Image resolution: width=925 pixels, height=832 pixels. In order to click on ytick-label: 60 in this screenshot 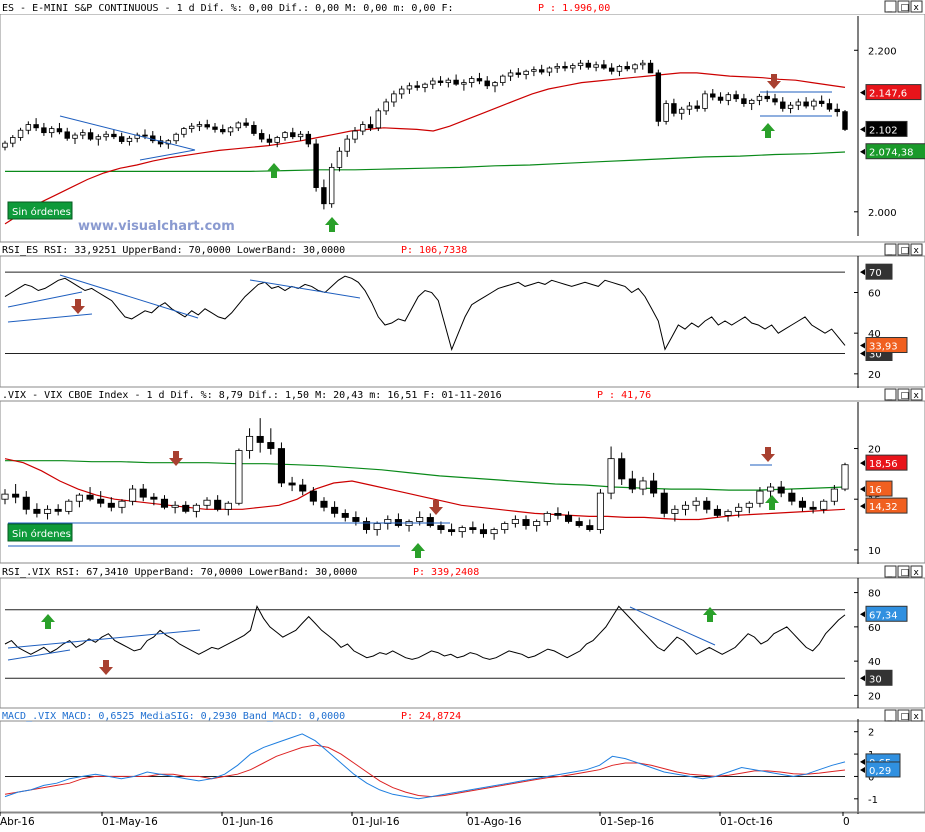, I will do `click(874, 628)`.